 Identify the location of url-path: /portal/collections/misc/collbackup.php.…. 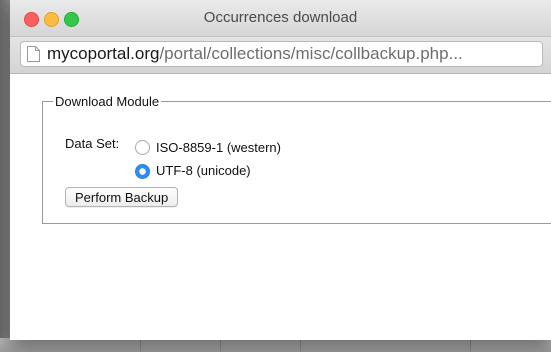
(311, 53).